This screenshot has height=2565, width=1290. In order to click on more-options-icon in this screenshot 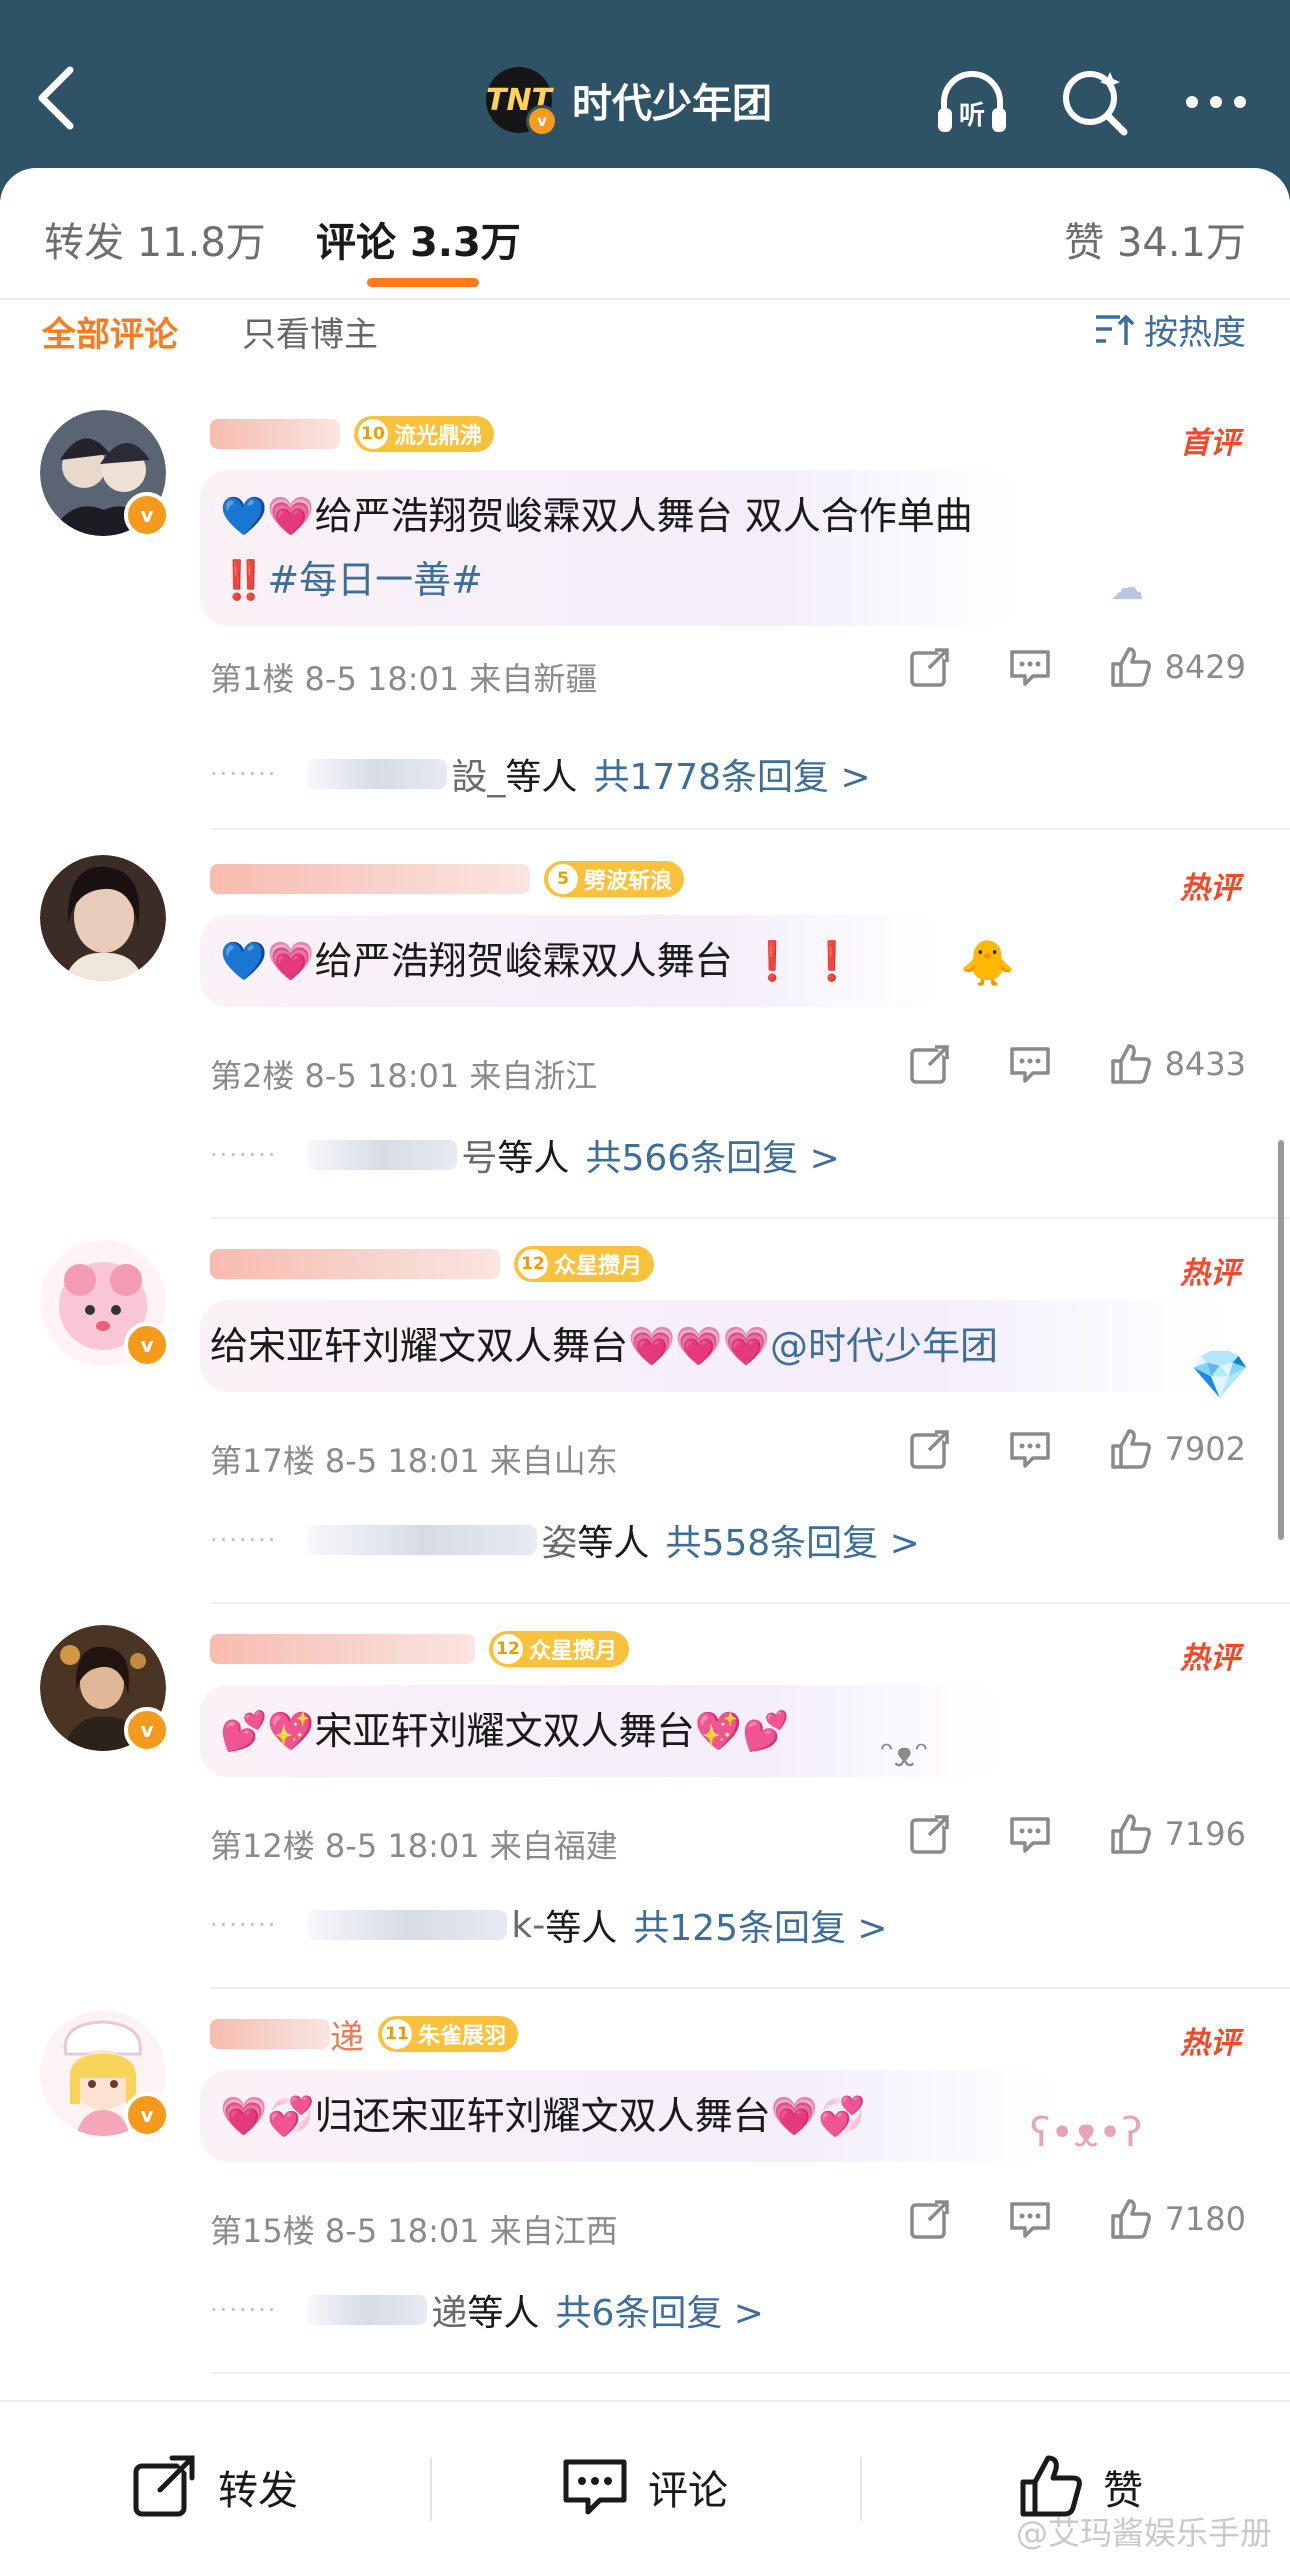, I will do `click(1216, 102)`.